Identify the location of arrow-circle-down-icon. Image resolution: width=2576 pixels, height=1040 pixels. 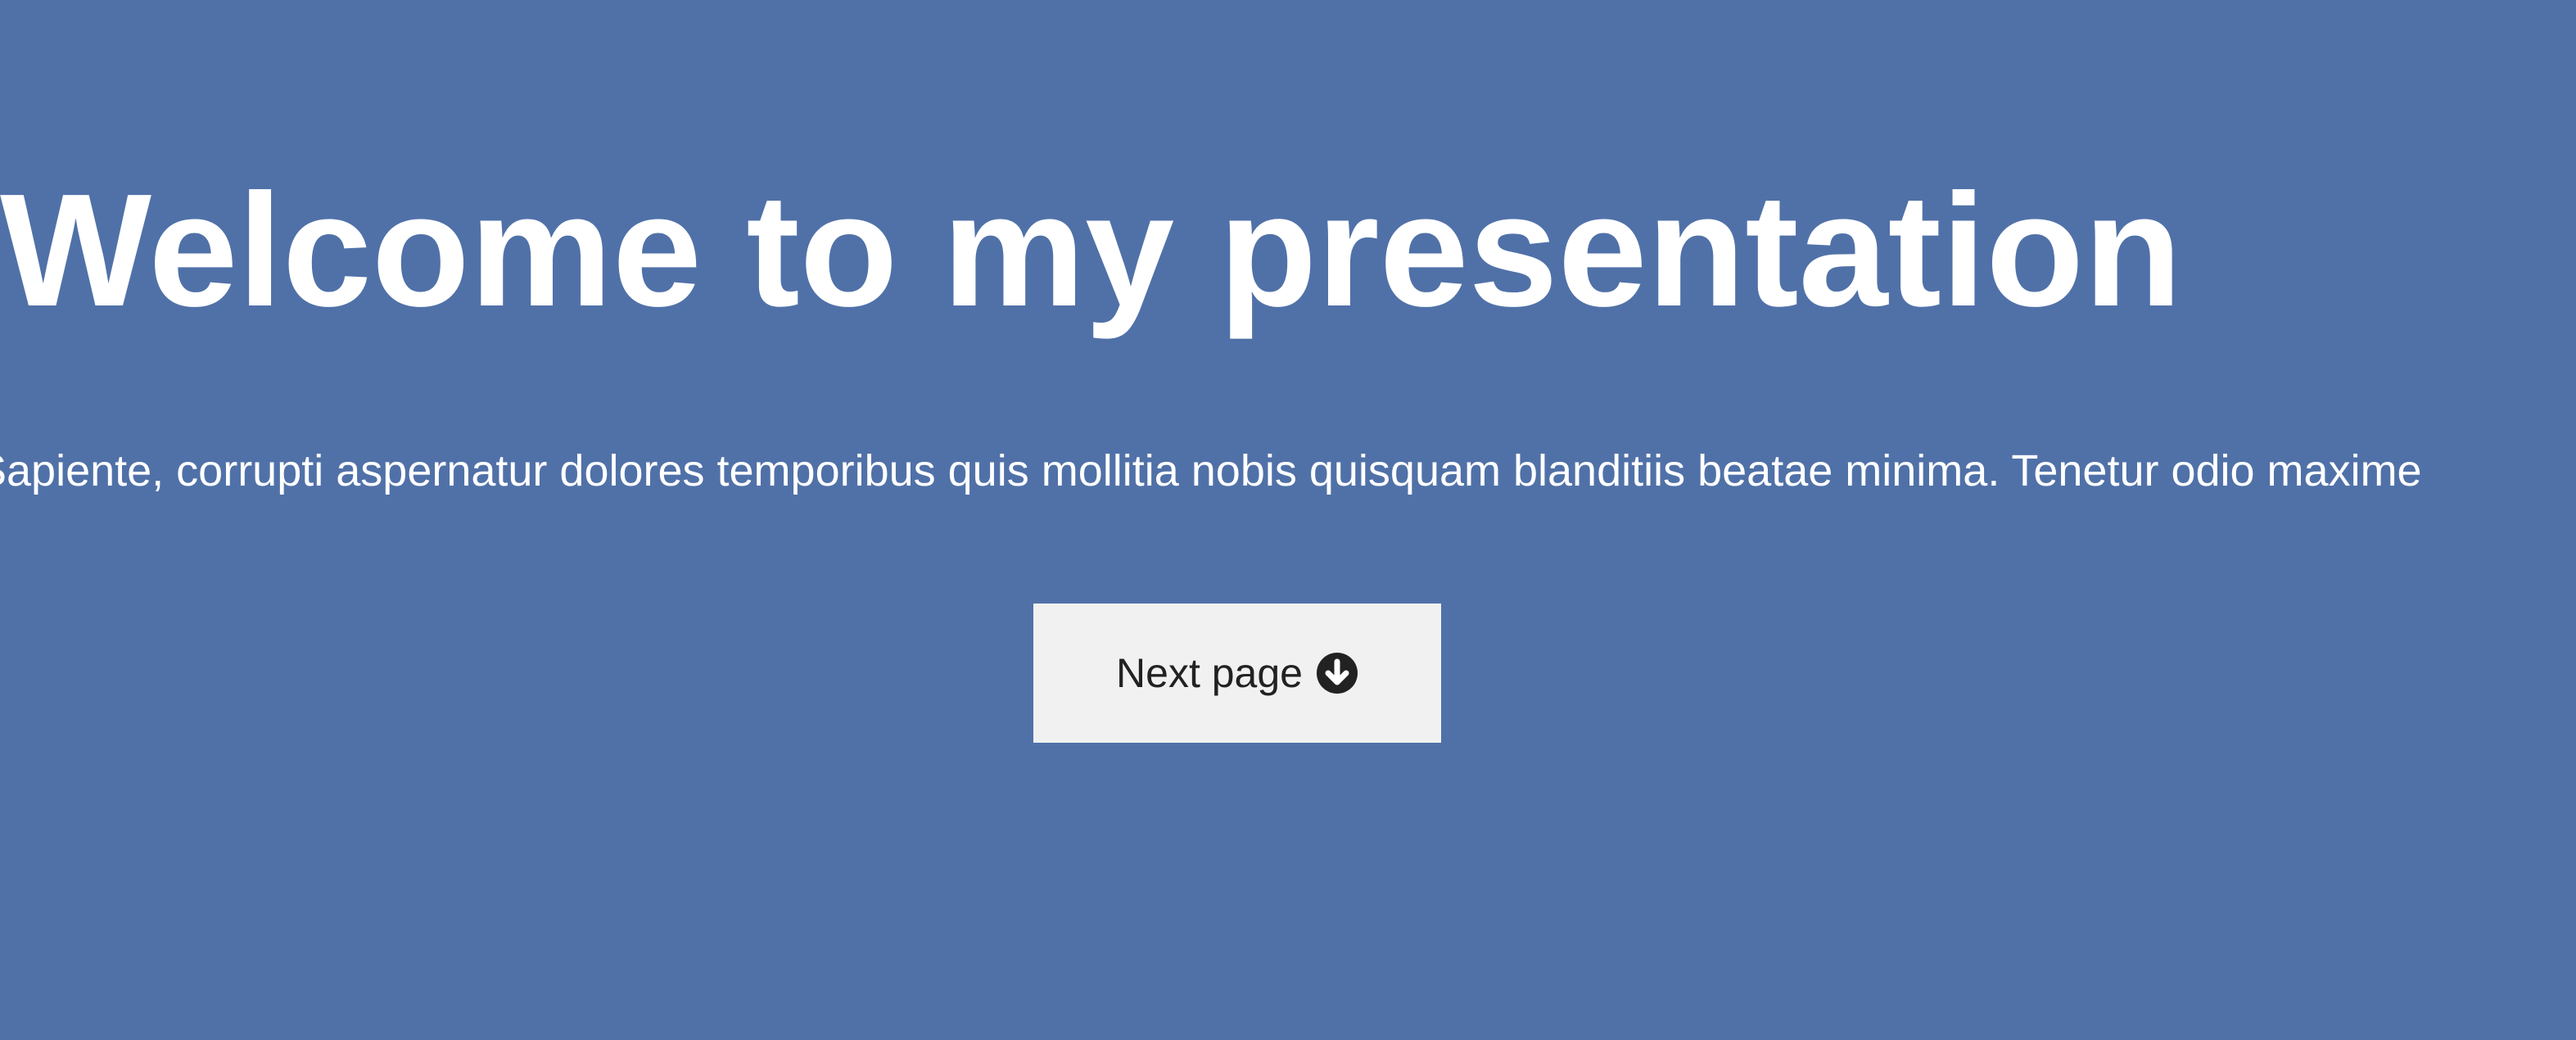
(1337, 673).